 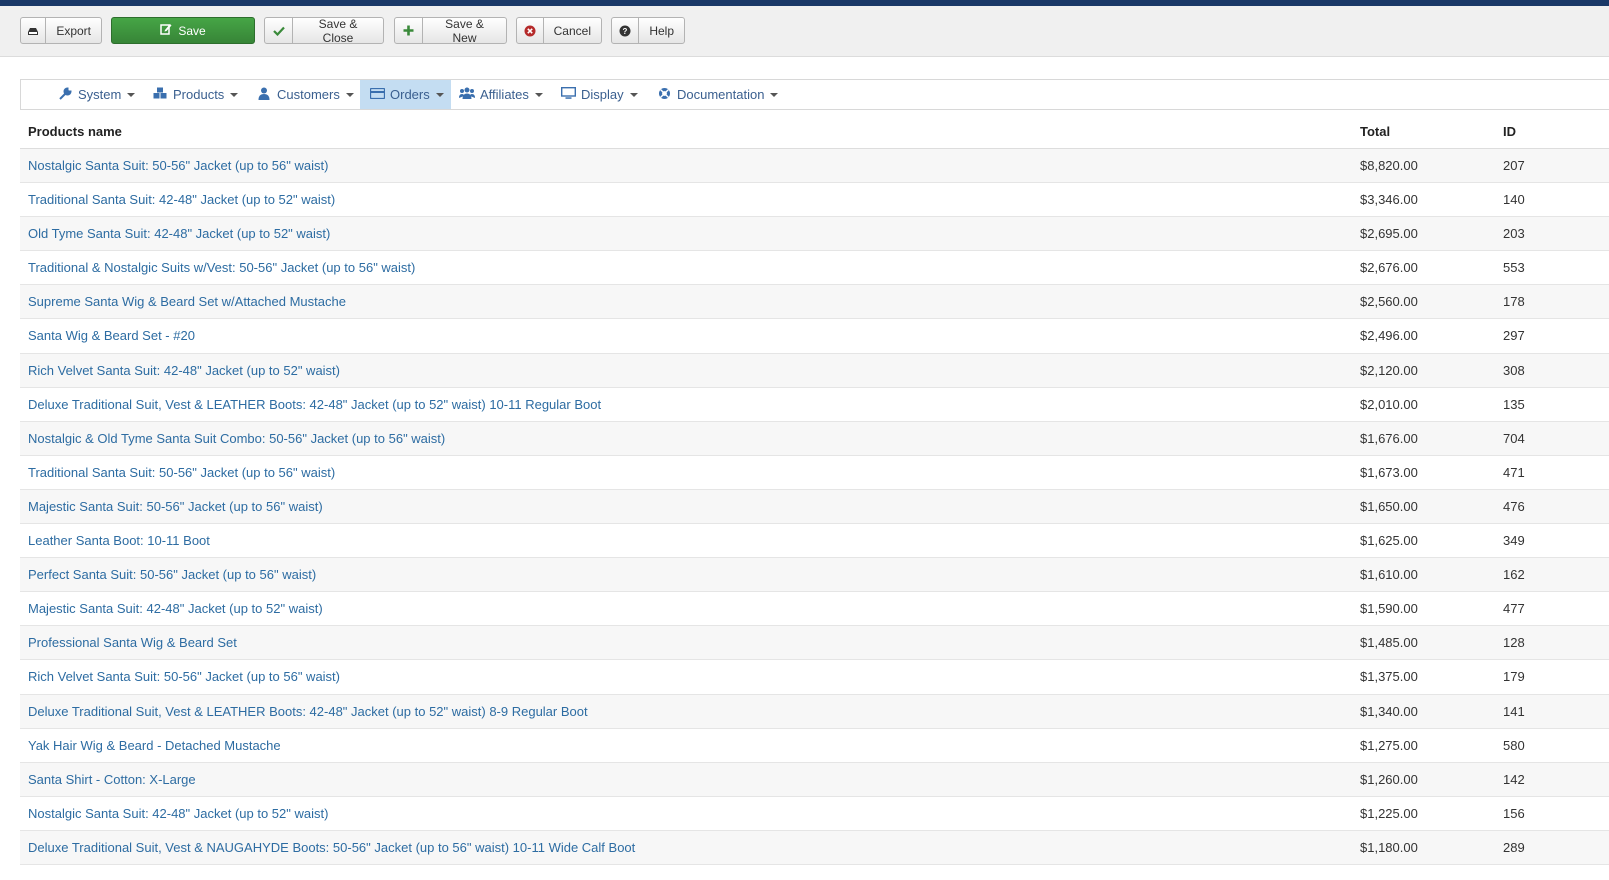 What do you see at coordinates (111, 335) in the screenshot?
I see `product-name-link: Santa Wig & Beard Set - #20` at bounding box center [111, 335].